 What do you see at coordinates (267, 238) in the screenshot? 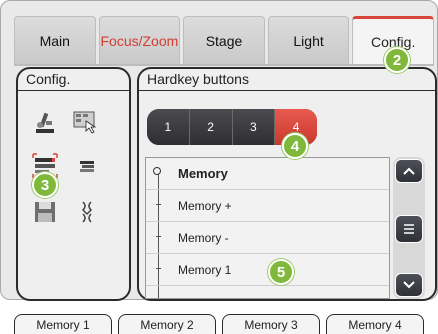
I see `list-item-memory-minus: Memory -` at bounding box center [267, 238].